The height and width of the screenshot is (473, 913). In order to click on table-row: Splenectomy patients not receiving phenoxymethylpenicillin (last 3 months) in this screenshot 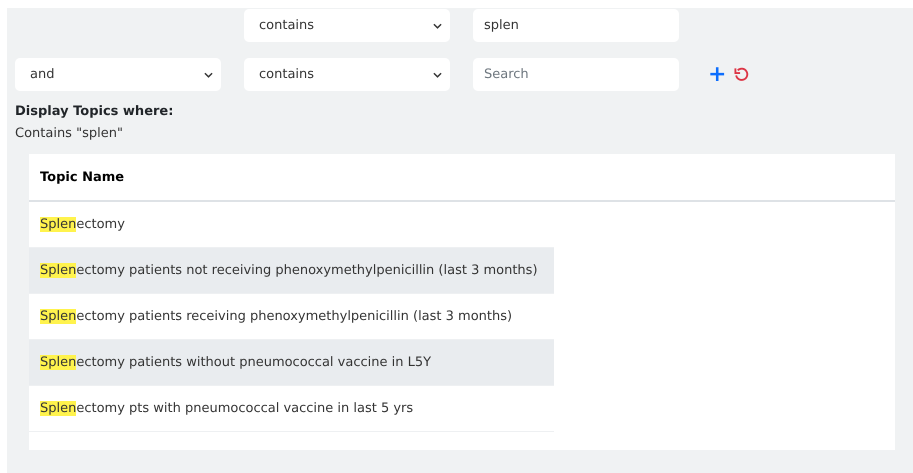, I will do `click(291, 271)`.